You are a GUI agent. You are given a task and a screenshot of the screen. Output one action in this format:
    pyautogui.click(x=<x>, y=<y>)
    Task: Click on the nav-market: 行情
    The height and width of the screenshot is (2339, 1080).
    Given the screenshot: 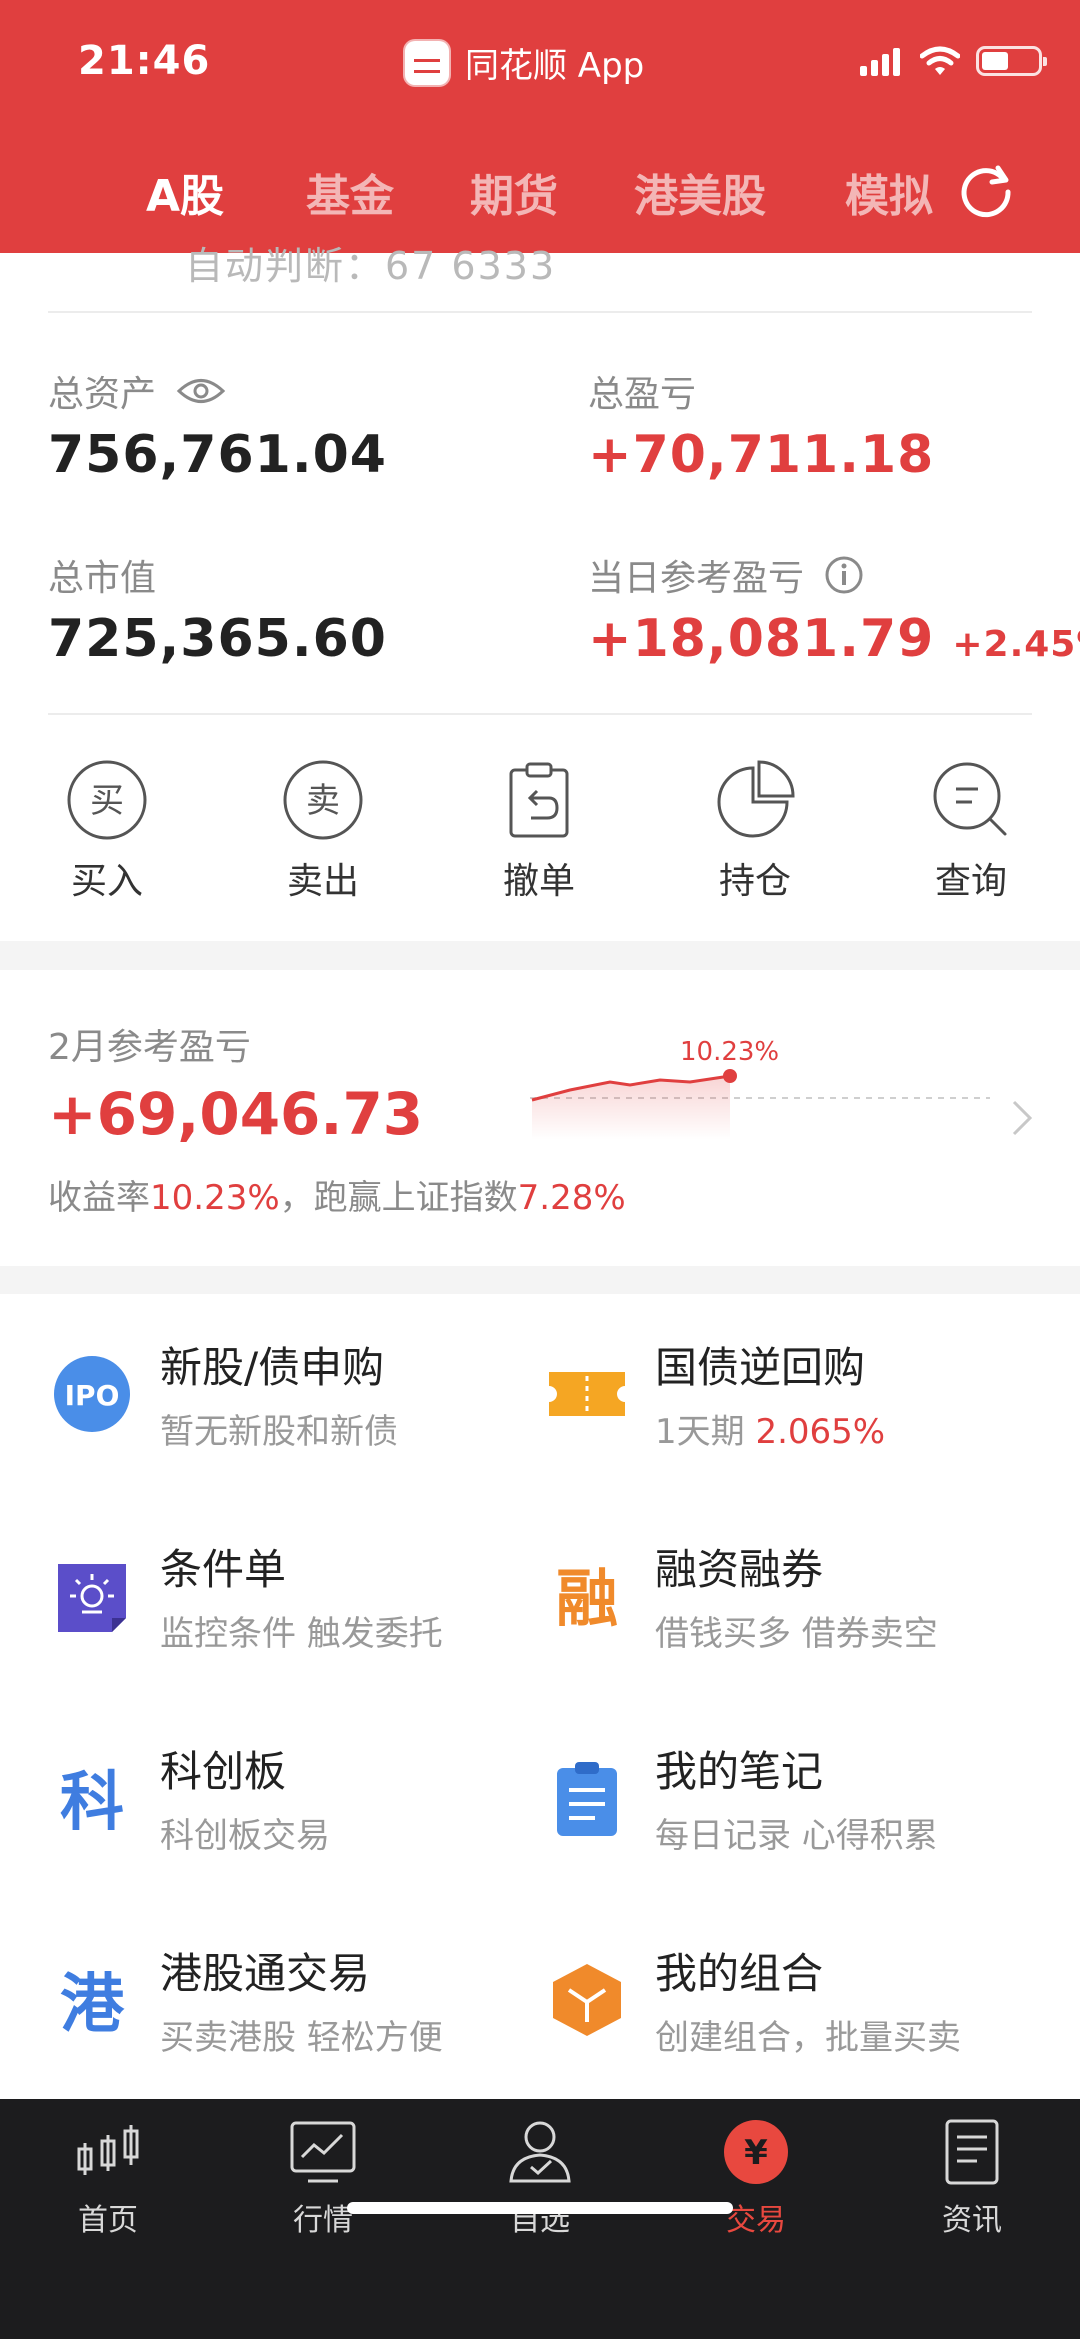 What is the action you would take?
    pyautogui.click(x=323, y=2178)
    